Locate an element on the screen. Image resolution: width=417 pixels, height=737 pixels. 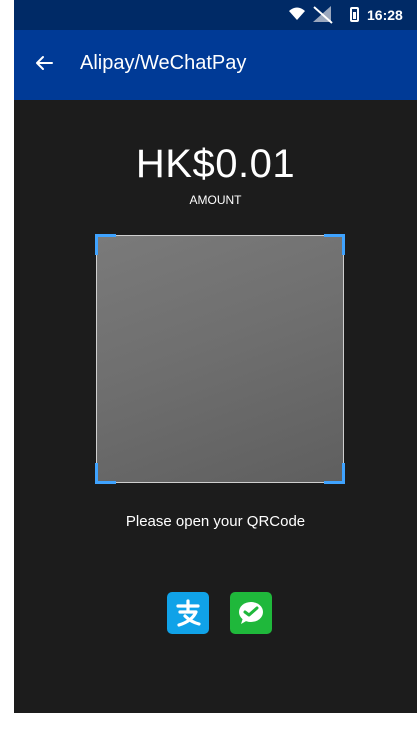
scan-corner-bottom-left is located at coordinates (105, 473).